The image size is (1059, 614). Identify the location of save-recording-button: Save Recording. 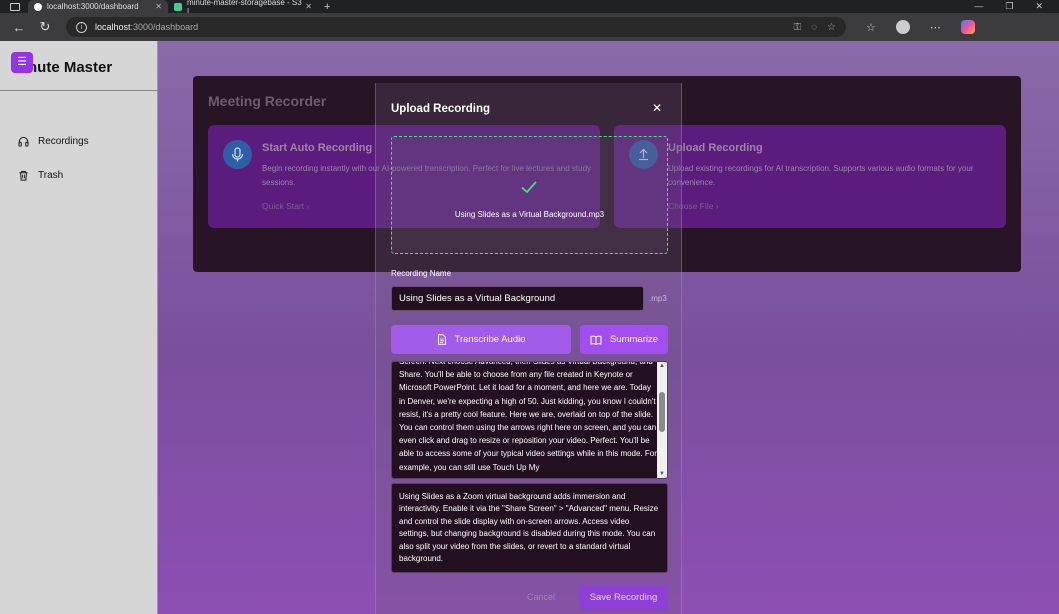
(623, 597).